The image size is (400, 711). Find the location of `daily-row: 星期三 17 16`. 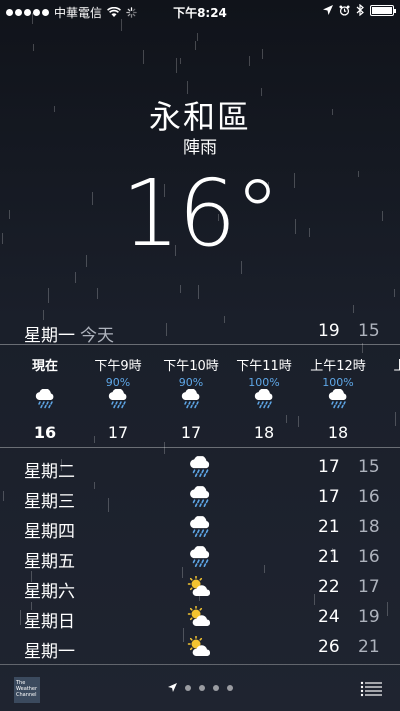

daily-row: 星期三 17 16 is located at coordinates (200, 497).